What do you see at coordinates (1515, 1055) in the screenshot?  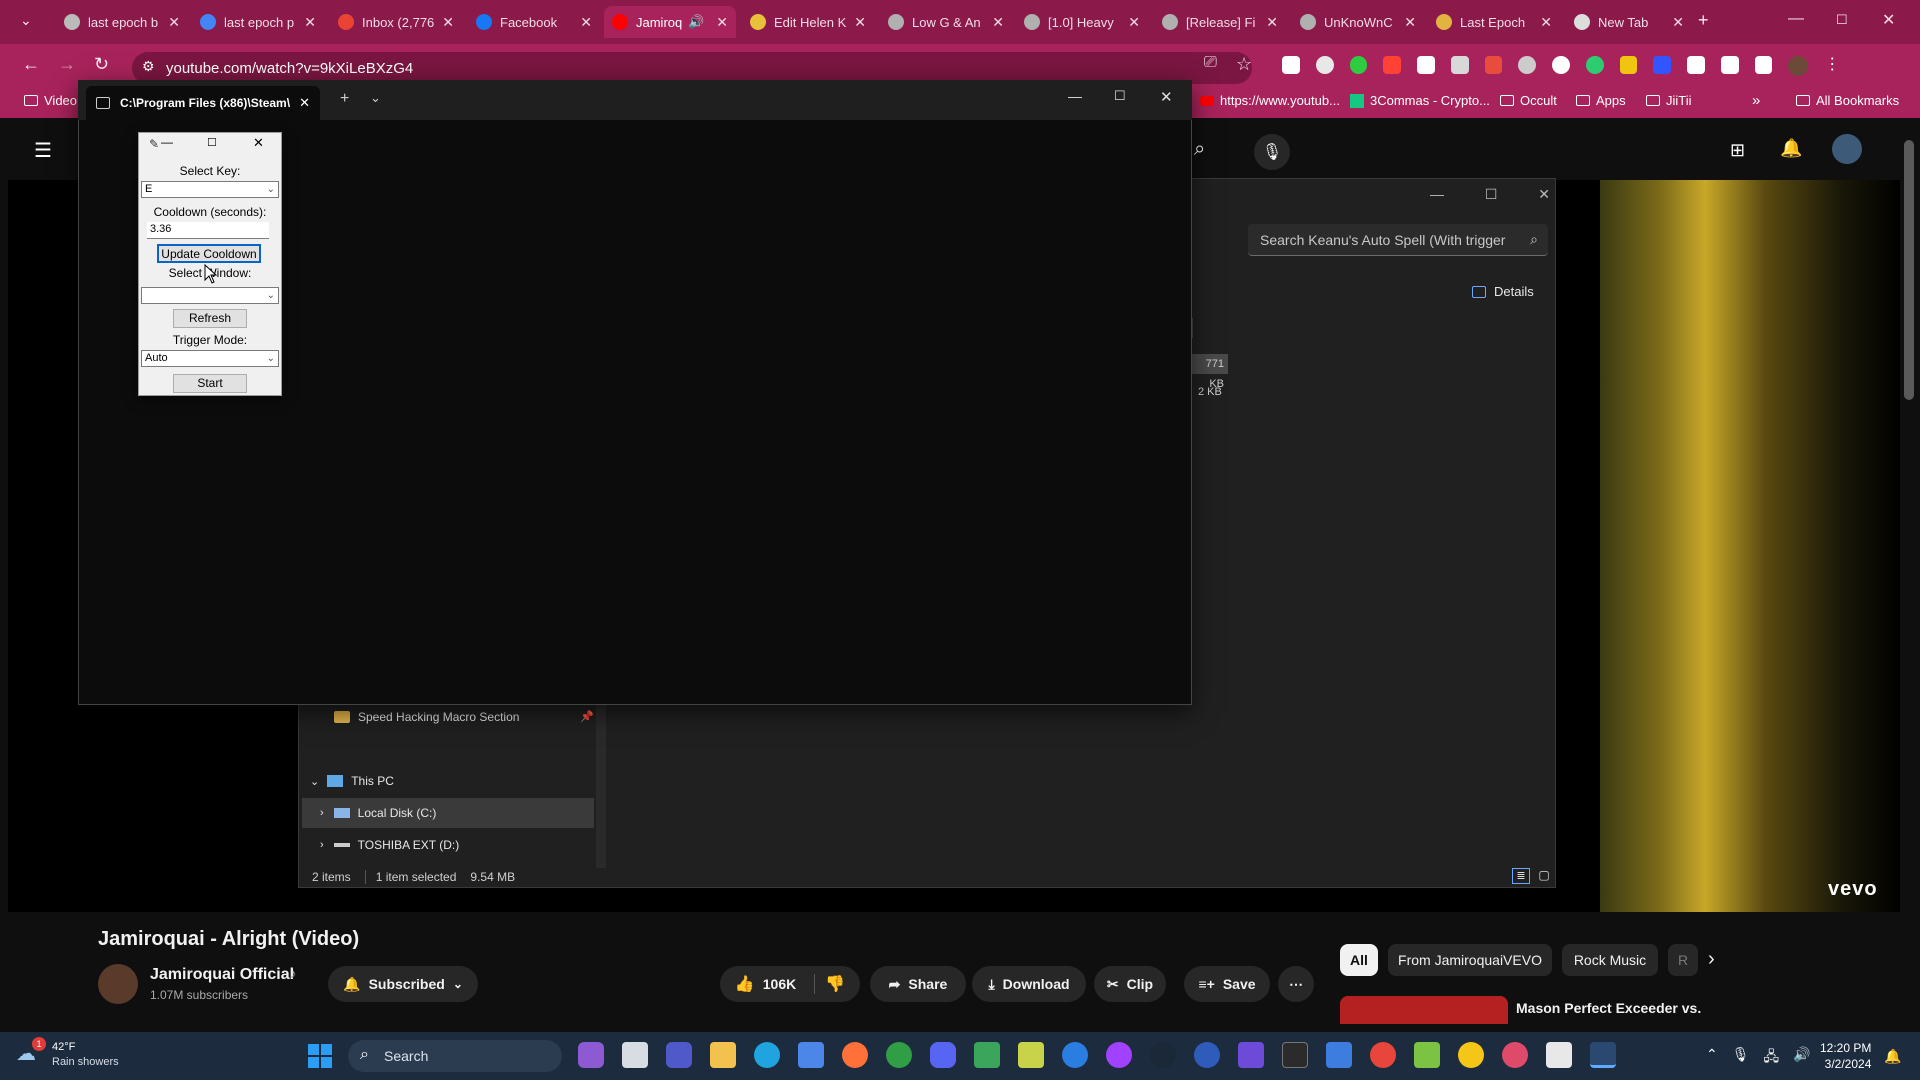 I see `chrome-profile-icon` at bounding box center [1515, 1055].